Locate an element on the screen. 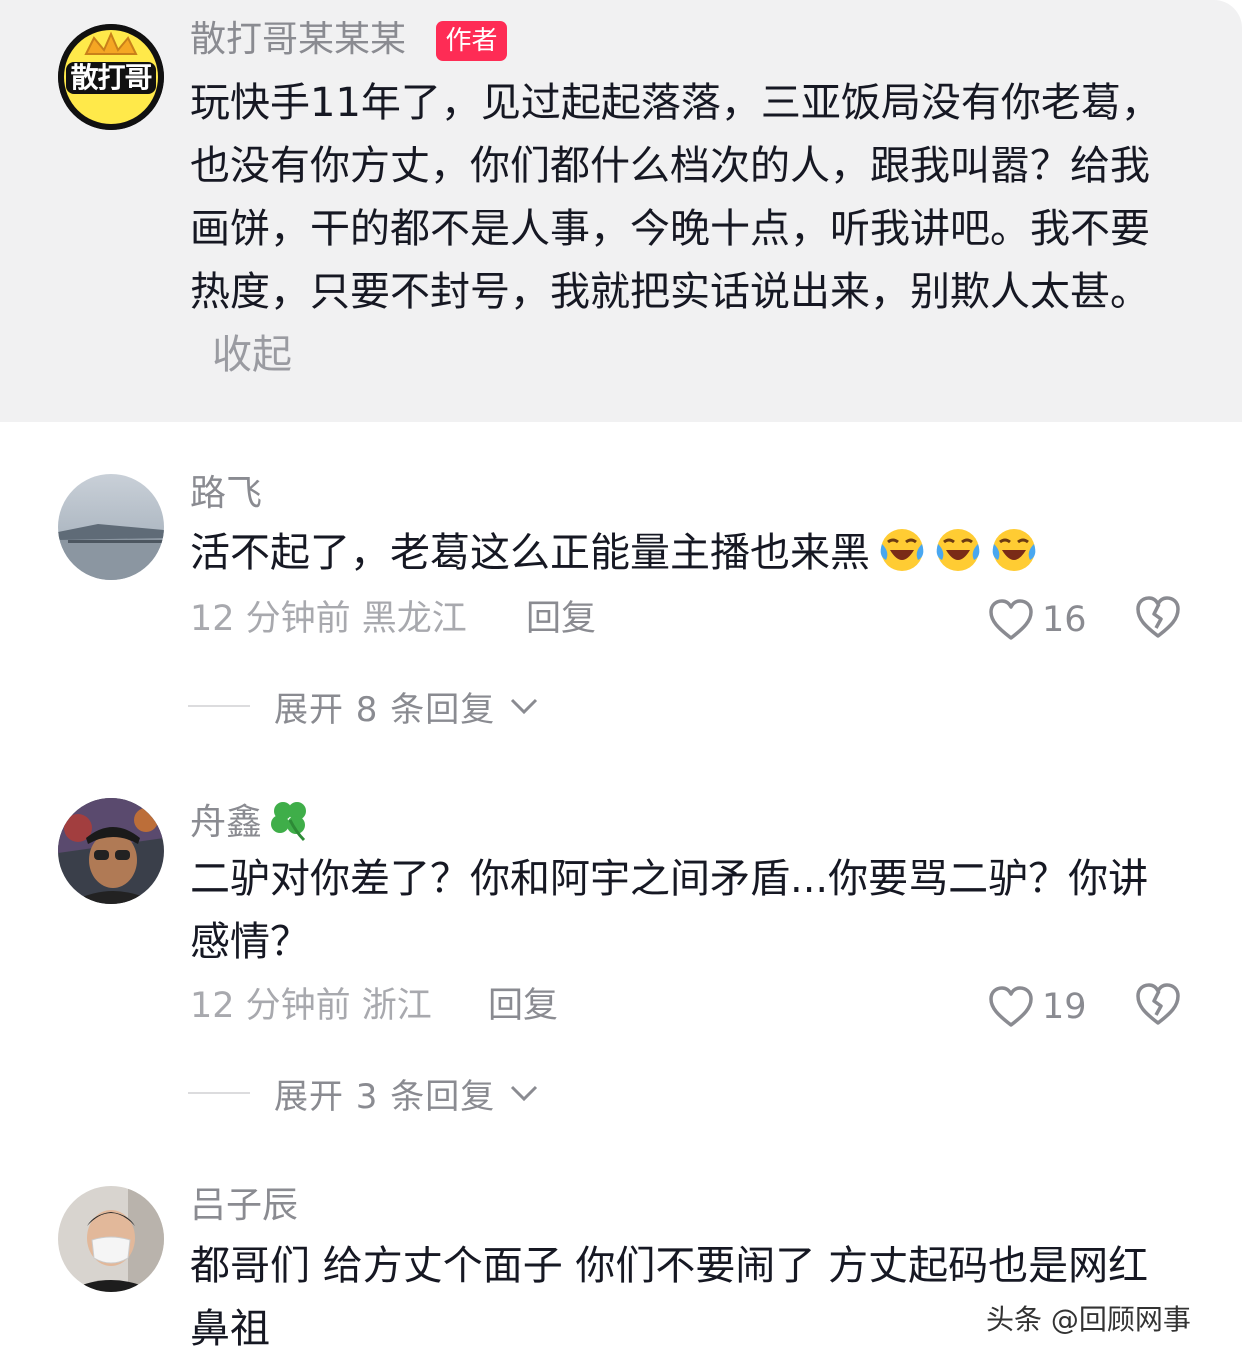 The height and width of the screenshot is (1366, 1242). comment-text: 二驴对你差了？你和阿宇之间矛盾...你要骂二驴？你讲感情？ is located at coordinates (669, 910).